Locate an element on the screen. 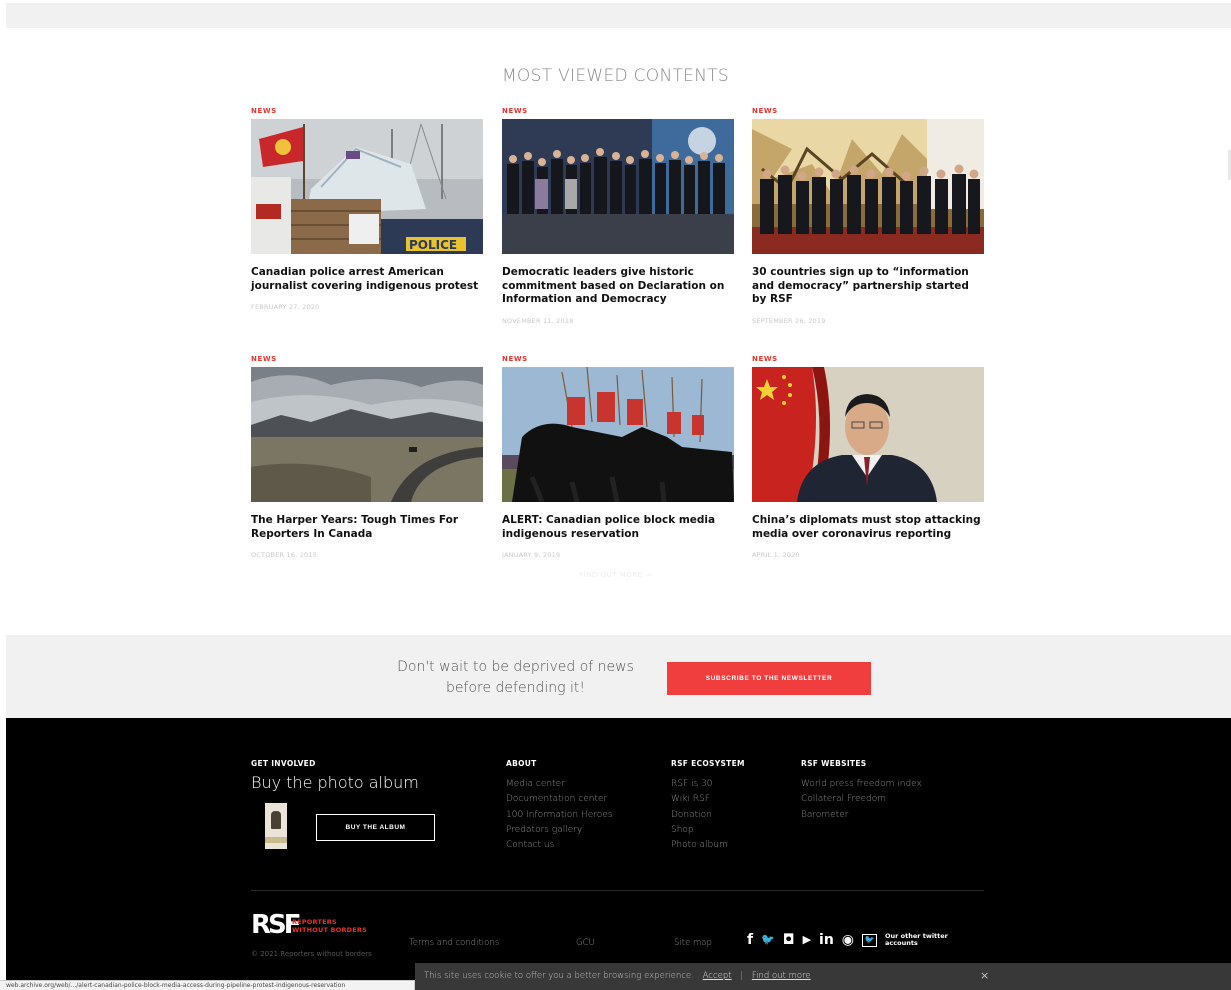 The height and width of the screenshot is (990, 1231). photo-album-title: Buy the photo album is located at coordinates (335, 782).